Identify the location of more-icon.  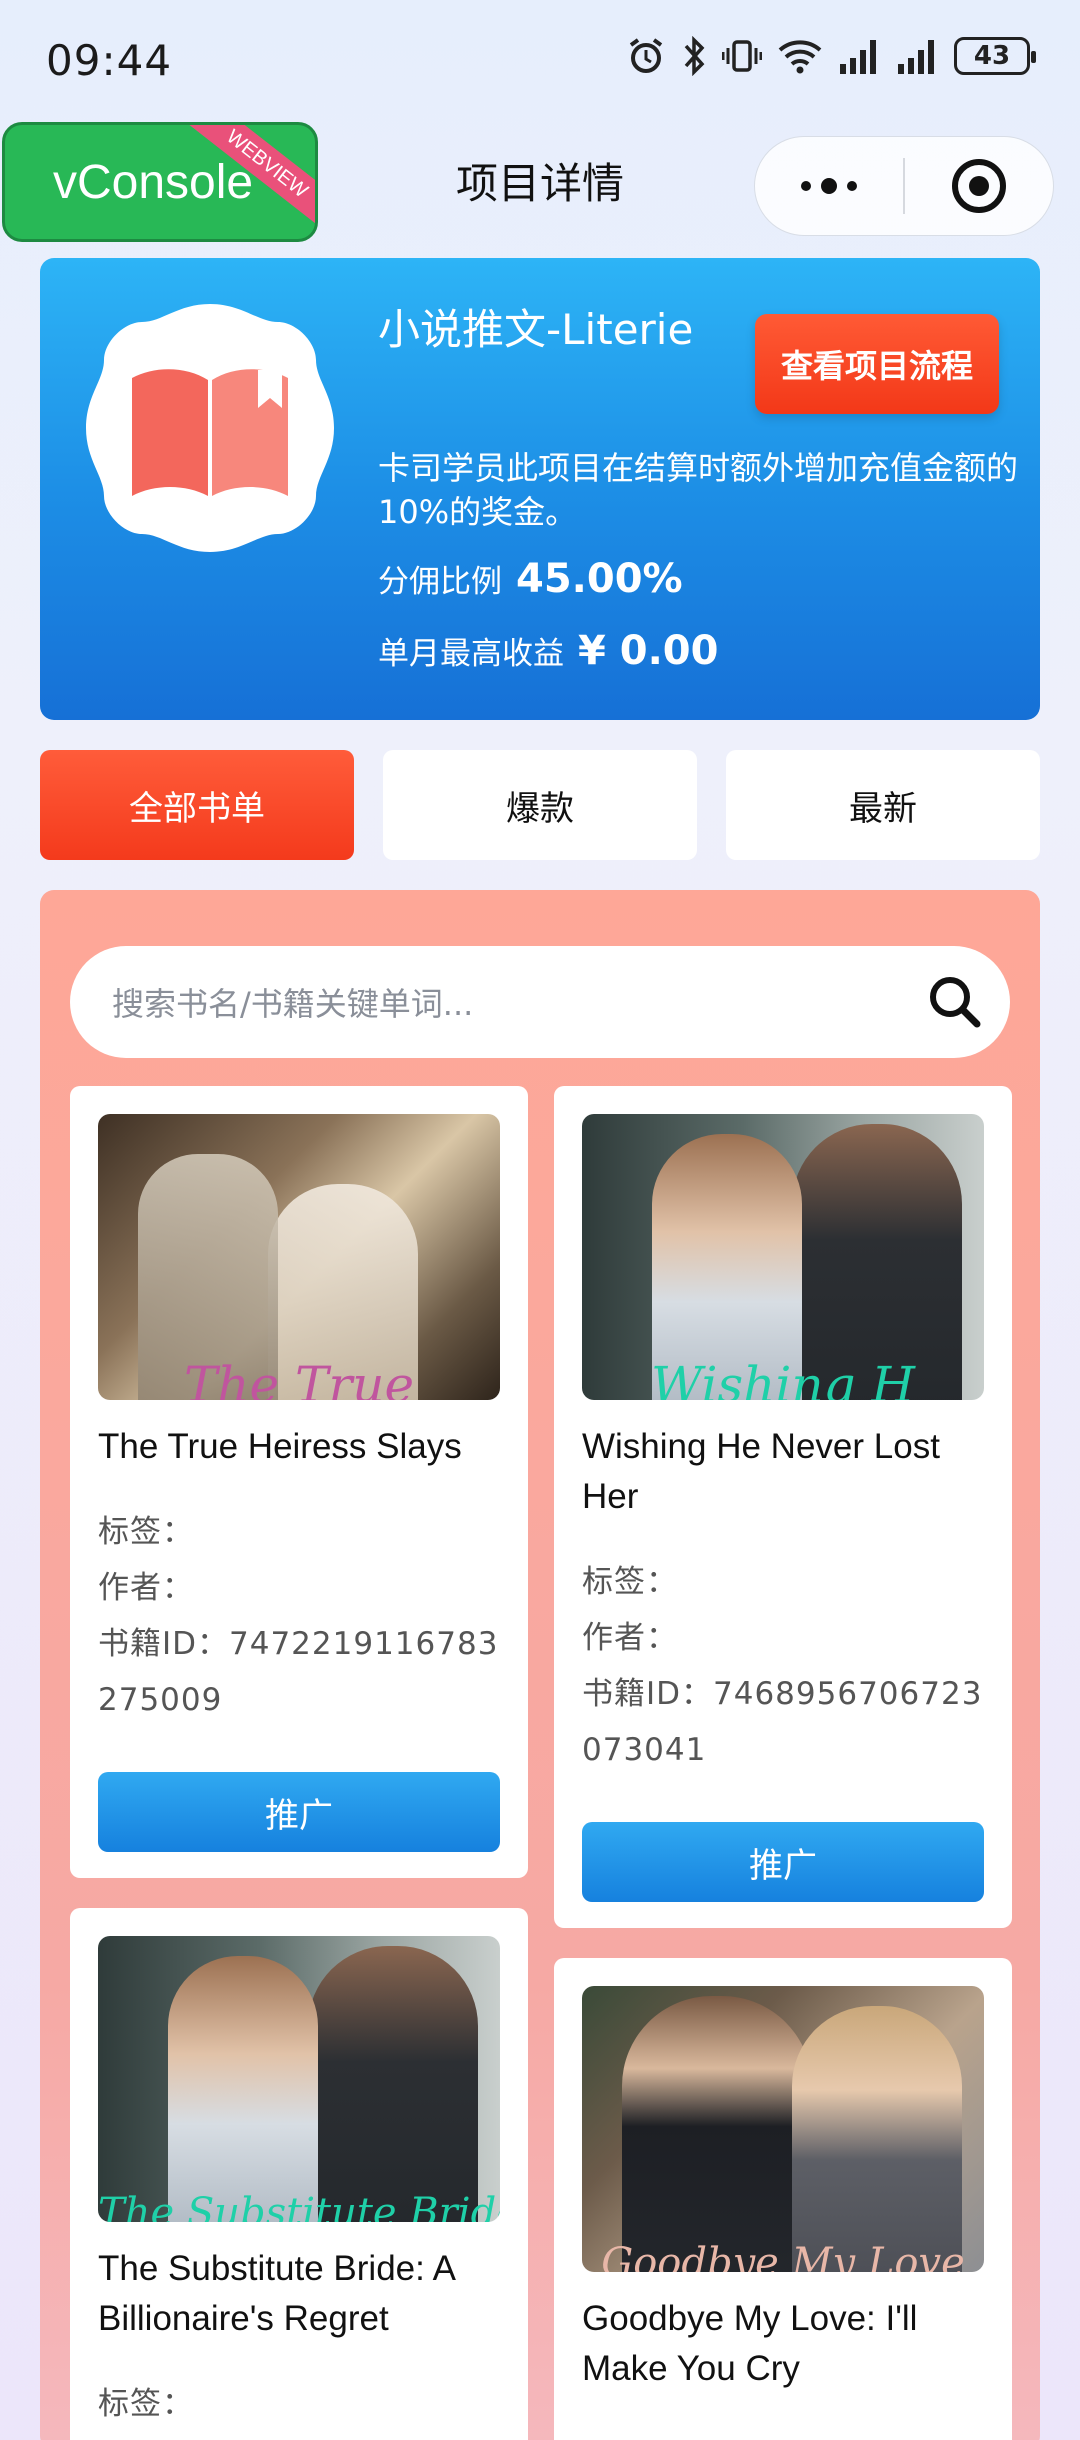
(829, 186).